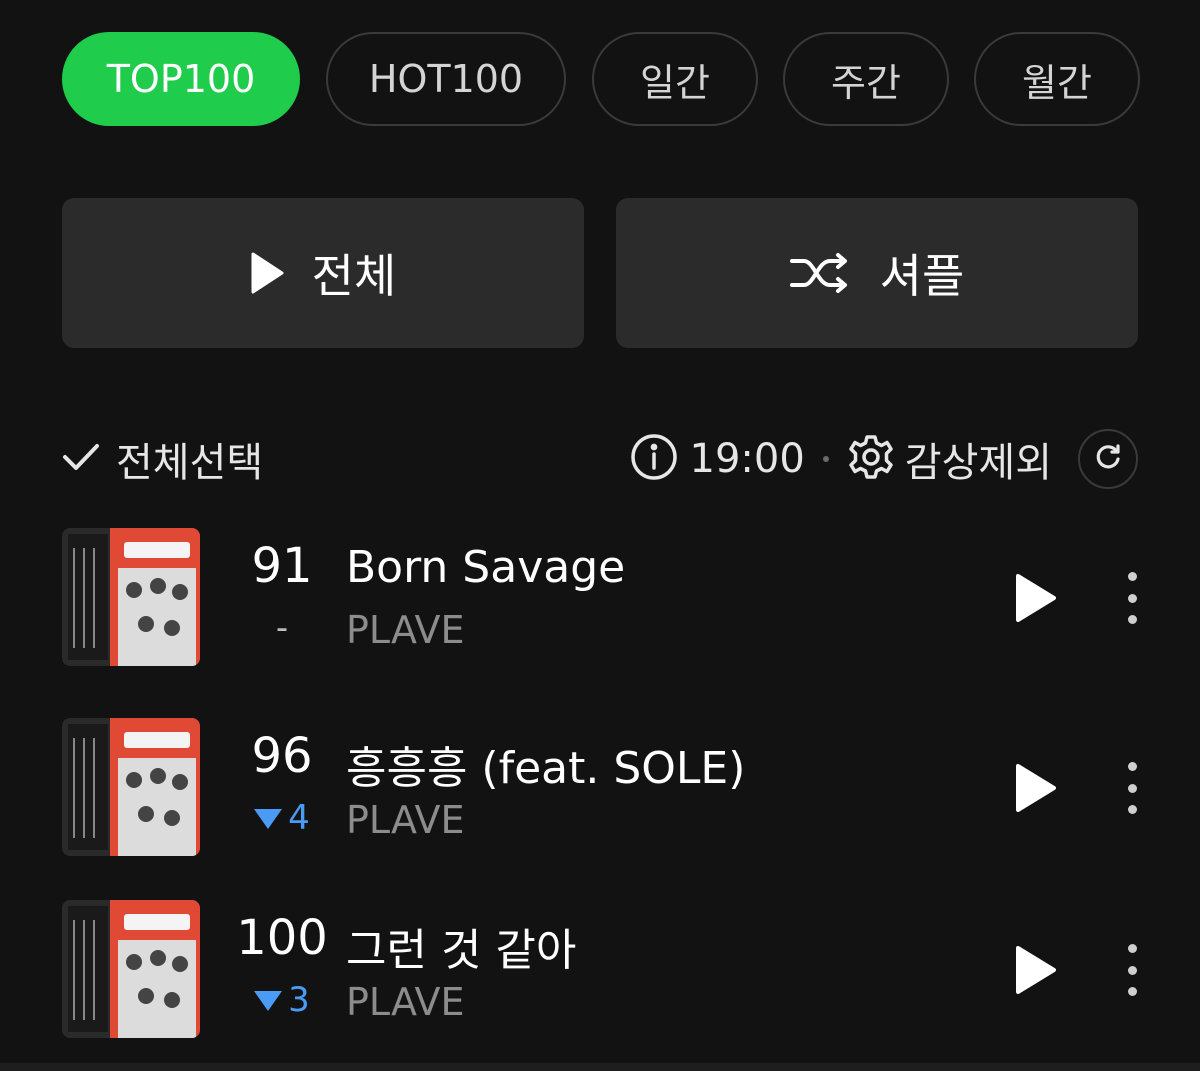 Image resolution: width=1200 pixels, height=1071 pixels. What do you see at coordinates (866, 79) in the screenshot?
I see `tab-weekly: 주간` at bounding box center [866, 79].